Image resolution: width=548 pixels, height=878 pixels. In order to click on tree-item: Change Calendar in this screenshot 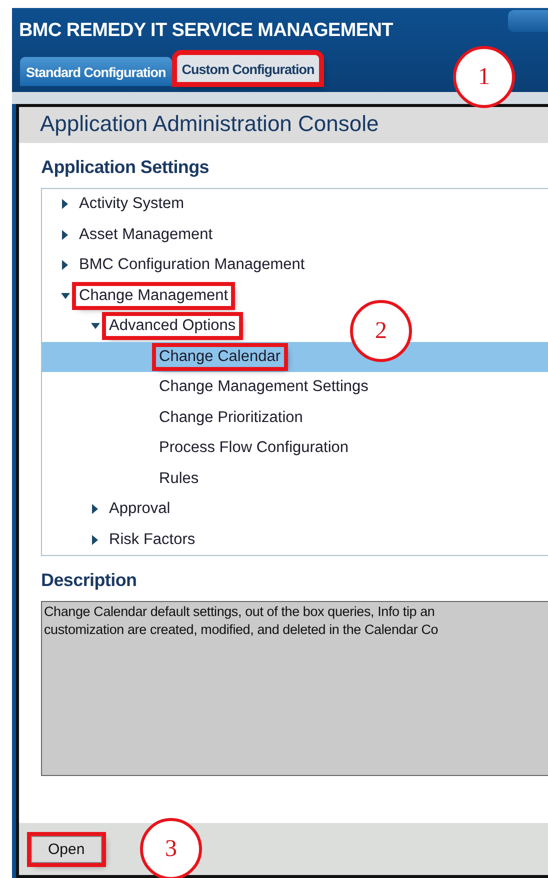, I will do `click(295, 357)`.